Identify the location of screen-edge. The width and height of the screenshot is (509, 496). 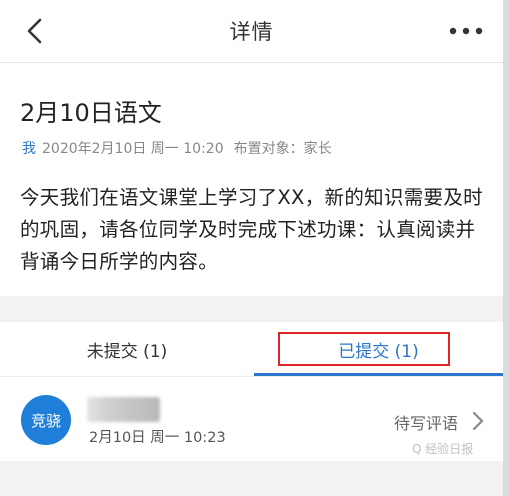
(506, 248).